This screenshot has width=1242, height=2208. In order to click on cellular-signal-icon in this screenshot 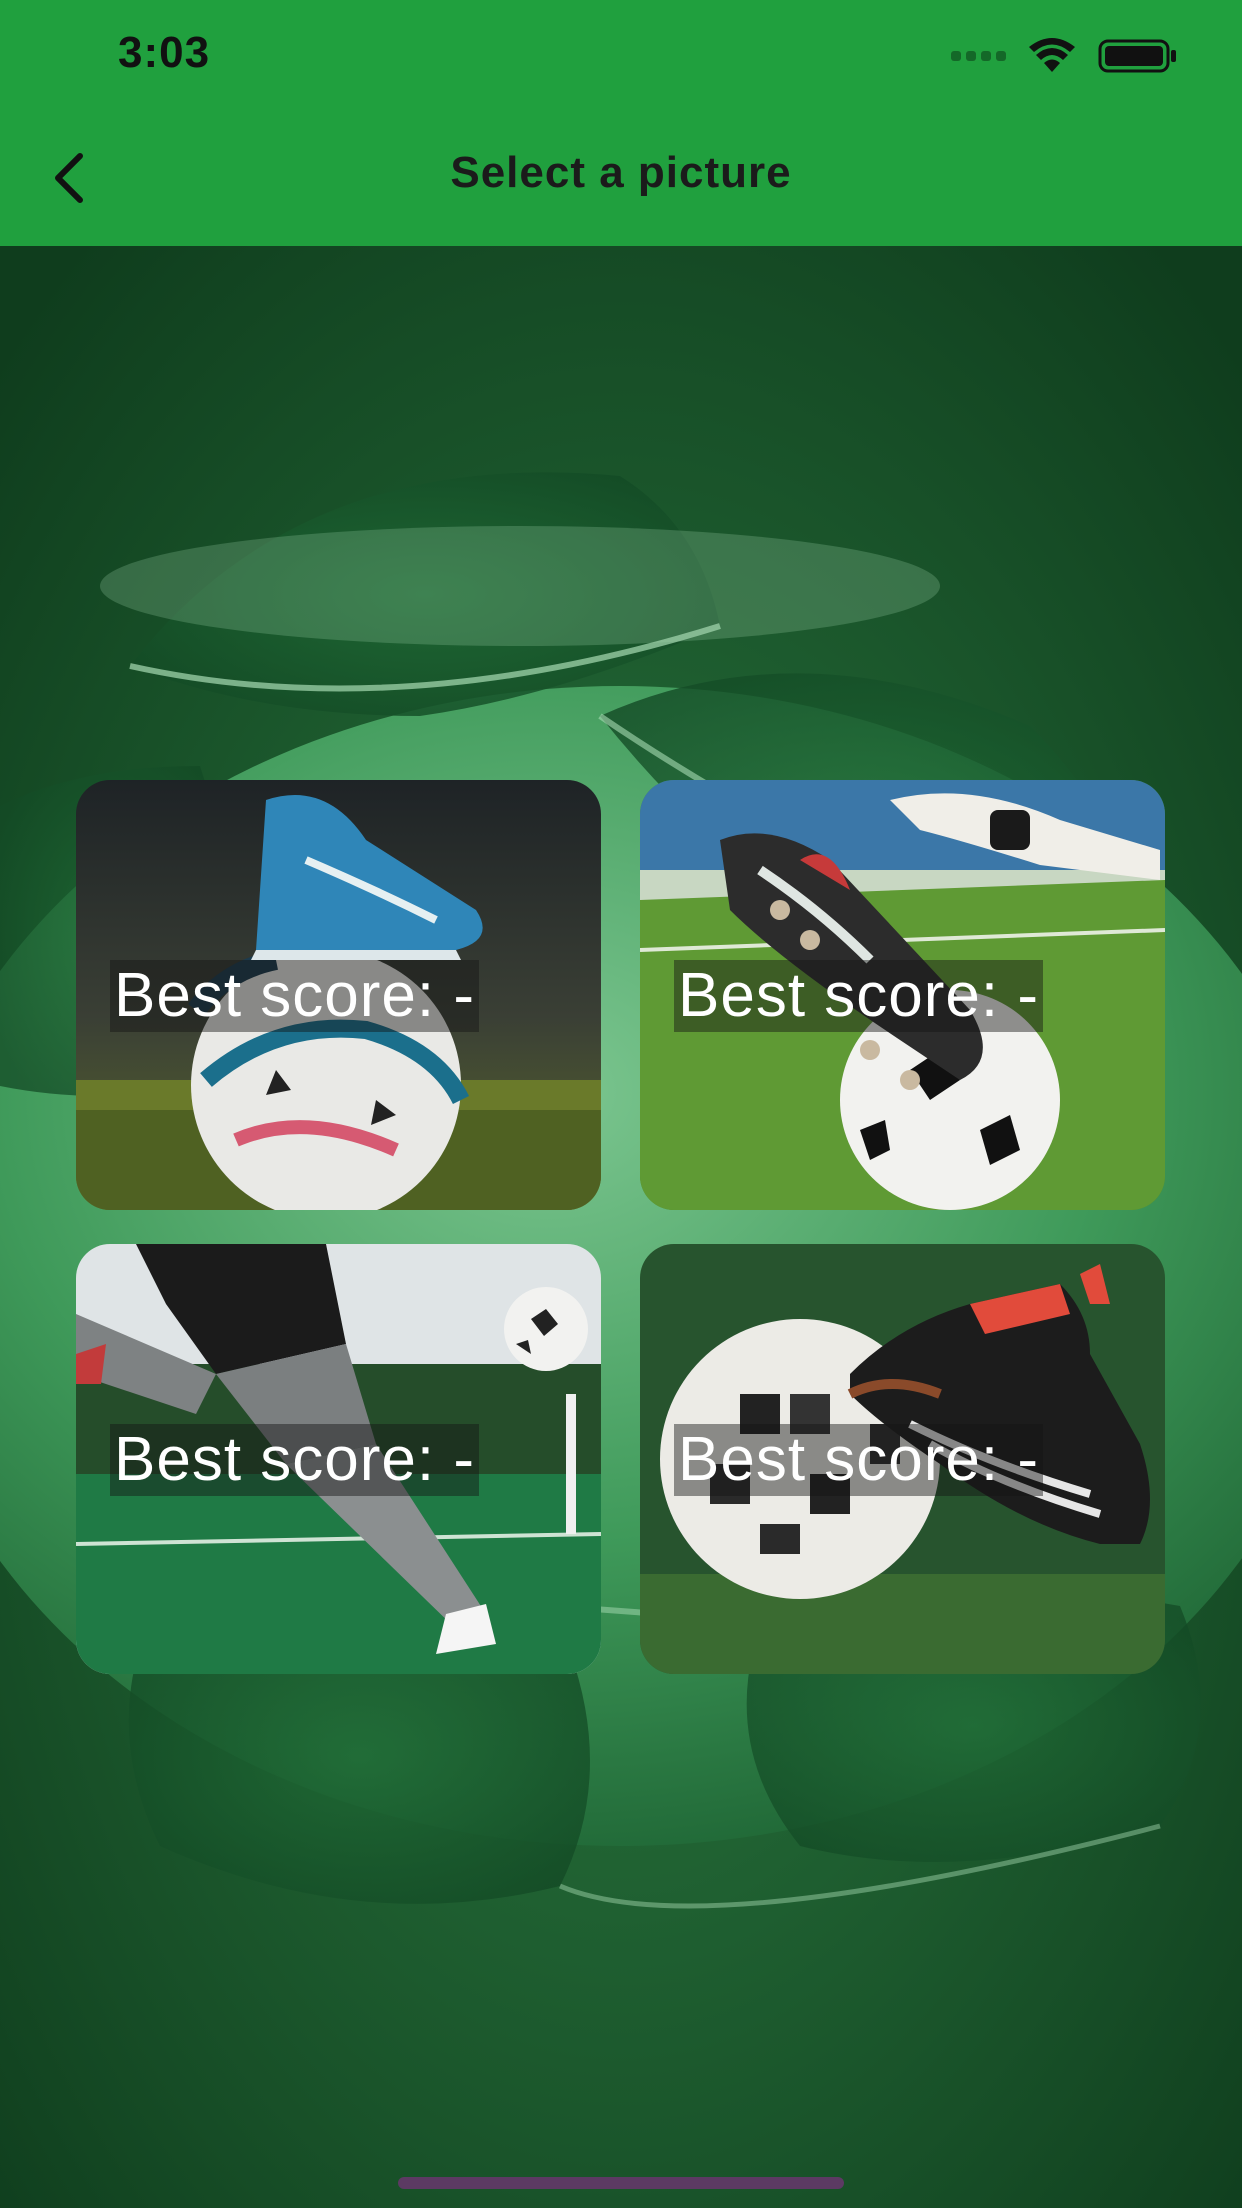, I will do `click(978, 56)`.